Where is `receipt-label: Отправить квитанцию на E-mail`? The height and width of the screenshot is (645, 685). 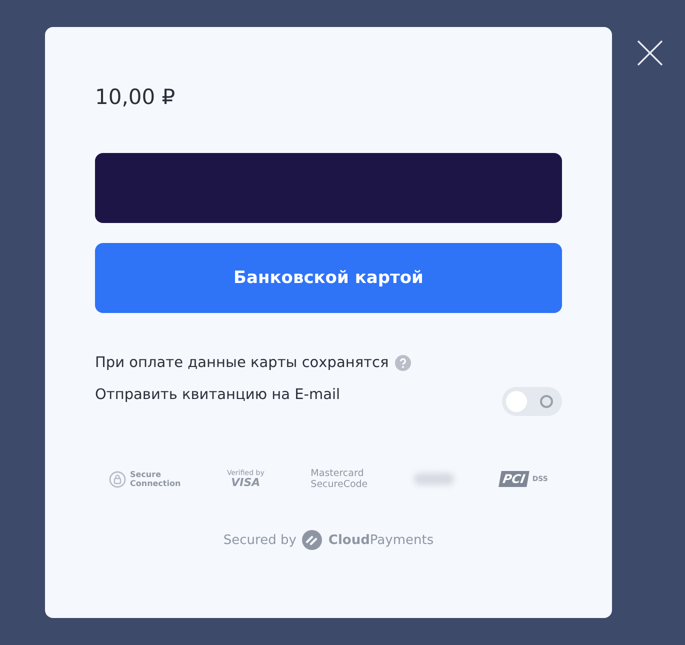 receipt-label: Отправить квитанцию на E-mail is located at coordinates (217, 395).